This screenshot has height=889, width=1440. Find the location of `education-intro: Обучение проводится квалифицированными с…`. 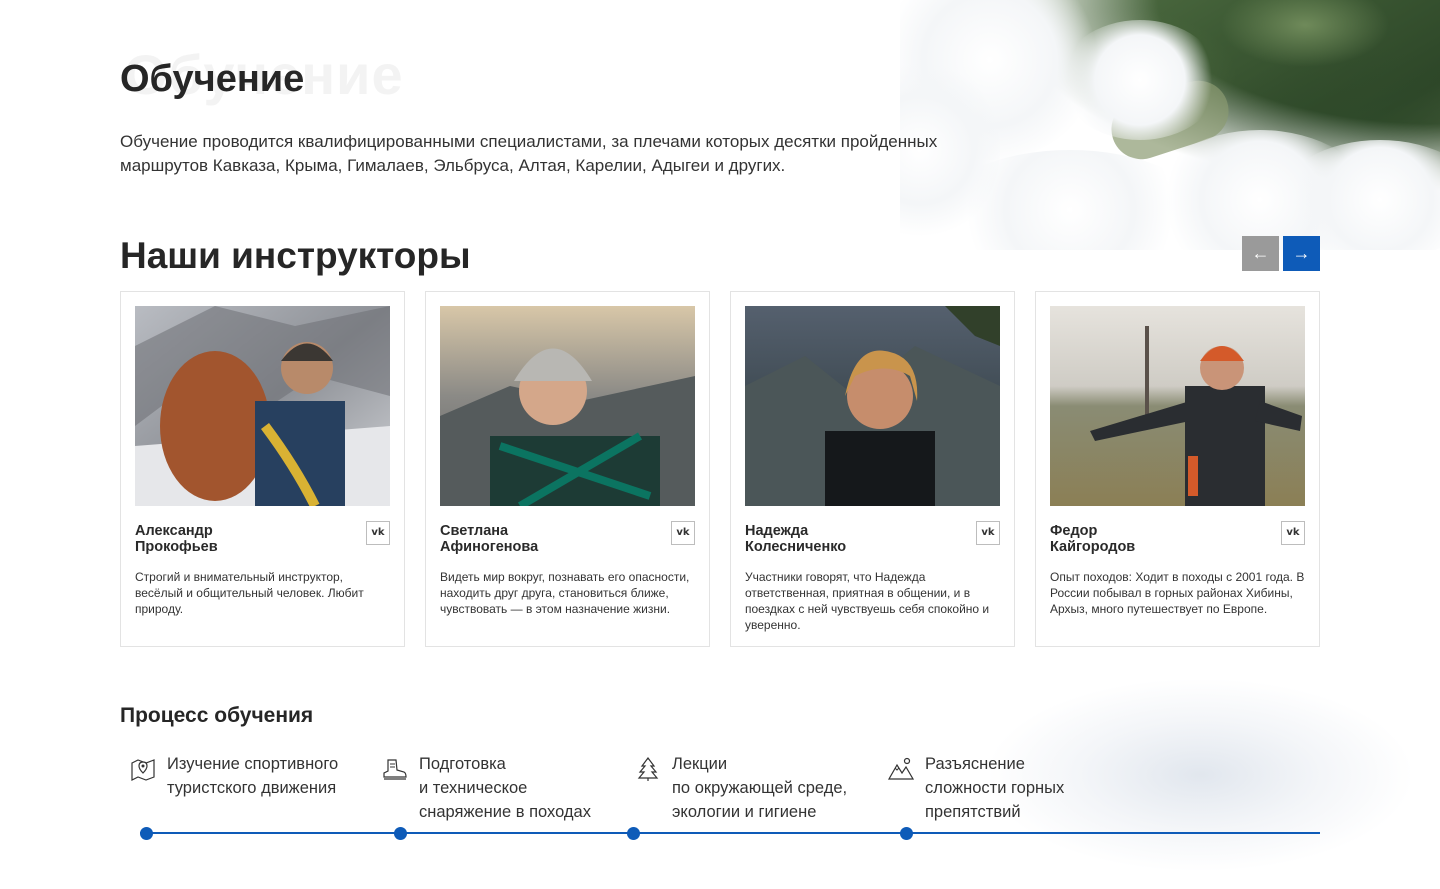

education-intro: Обучение проводится квалифицированными с… is located at coordinates (529, 153).